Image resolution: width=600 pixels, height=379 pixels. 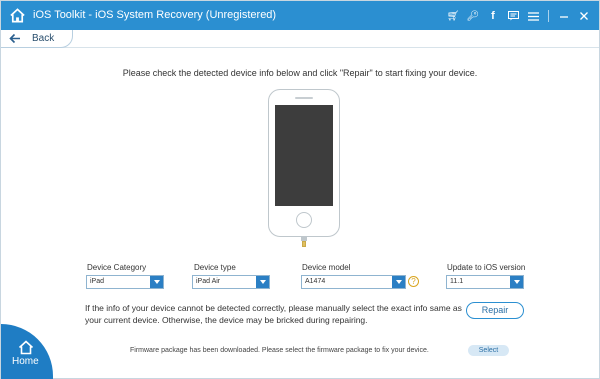 I want to click on device-category-value: iPad, so click(x=97, y=281).